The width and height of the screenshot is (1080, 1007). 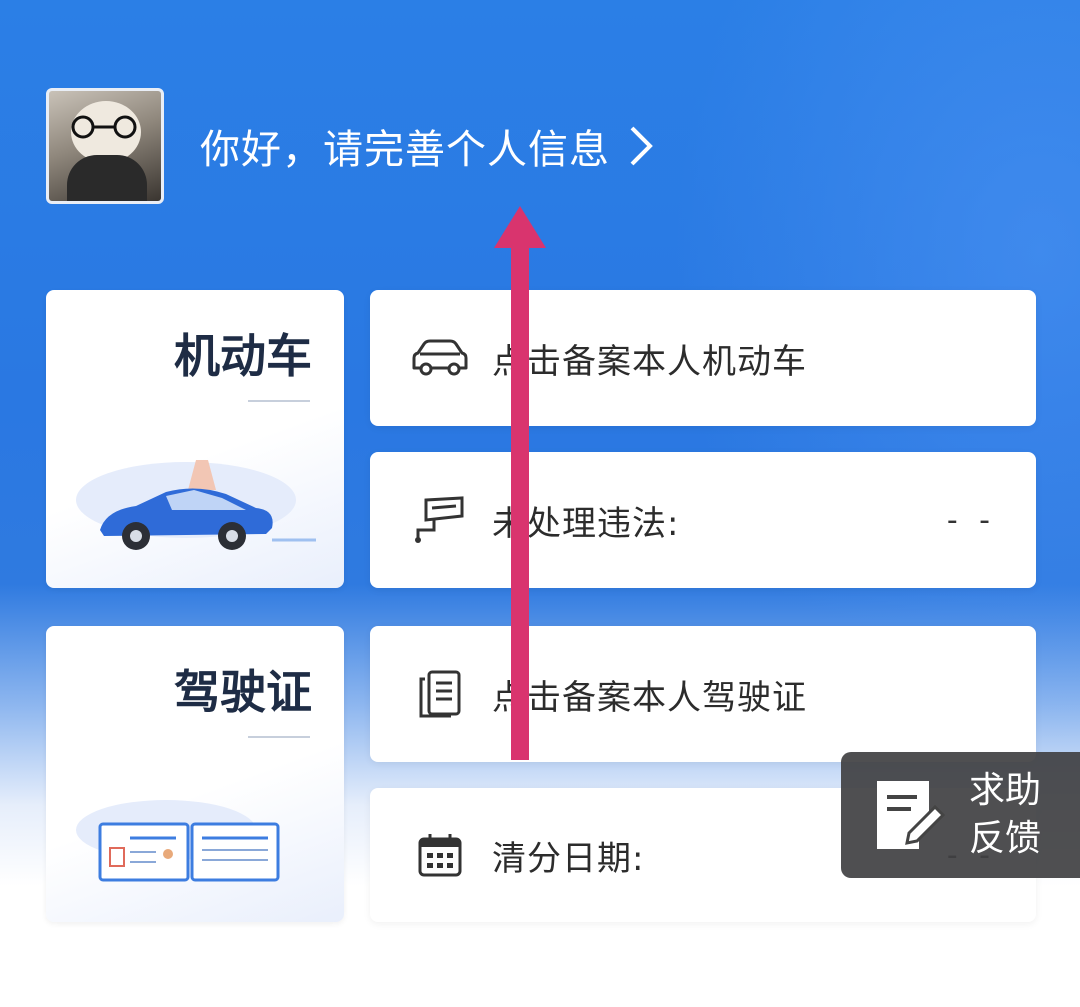 What do you see at coordinates (243, 692) in the screenshot?
I see `license-card-title: 驾驶证` at bounding box center [243, 692].